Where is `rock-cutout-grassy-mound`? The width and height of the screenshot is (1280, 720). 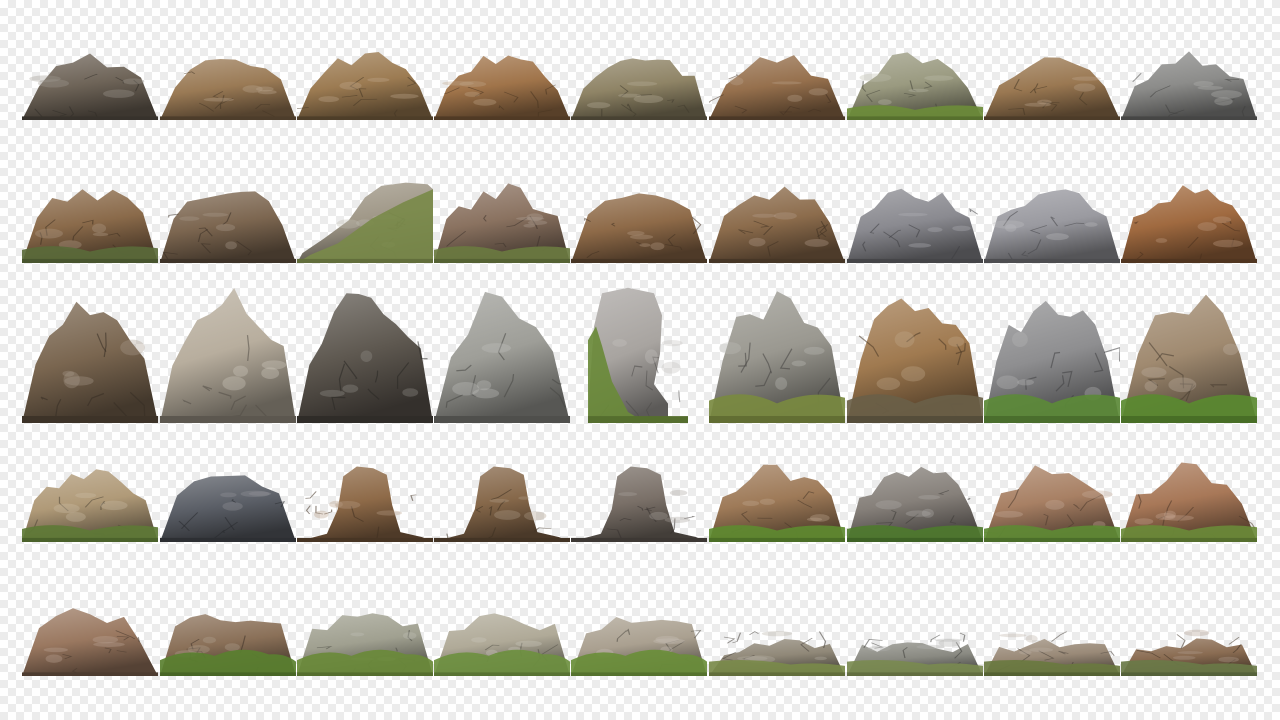 rock-cutout-grassy-mound is located at coordinates (639, 640).